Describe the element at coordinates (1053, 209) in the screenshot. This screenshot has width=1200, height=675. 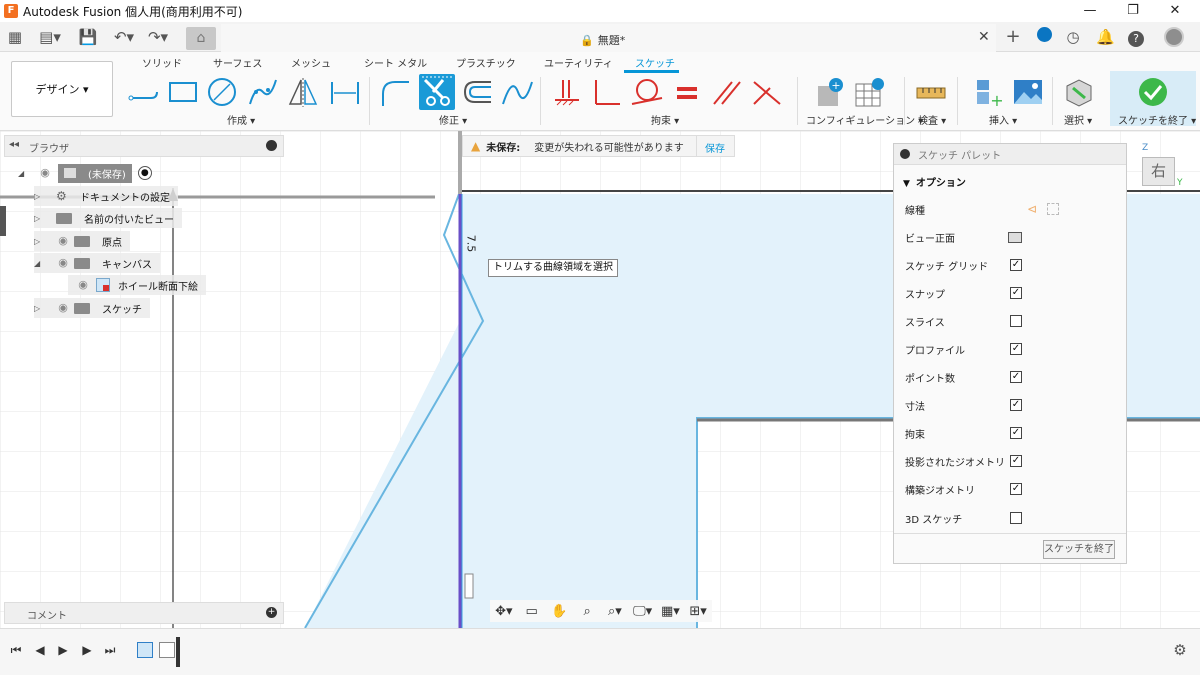
I see `linetype-centerline-icon` at that location.